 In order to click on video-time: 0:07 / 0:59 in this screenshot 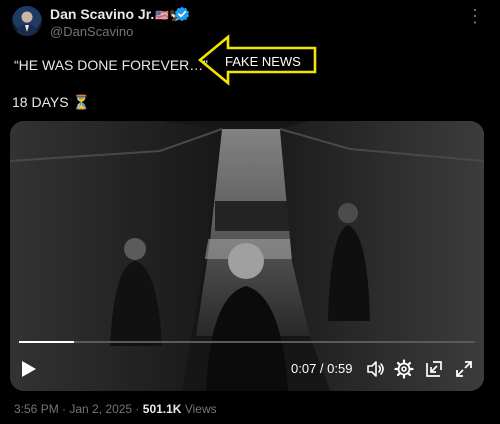, I will do `click(322, 368)`.